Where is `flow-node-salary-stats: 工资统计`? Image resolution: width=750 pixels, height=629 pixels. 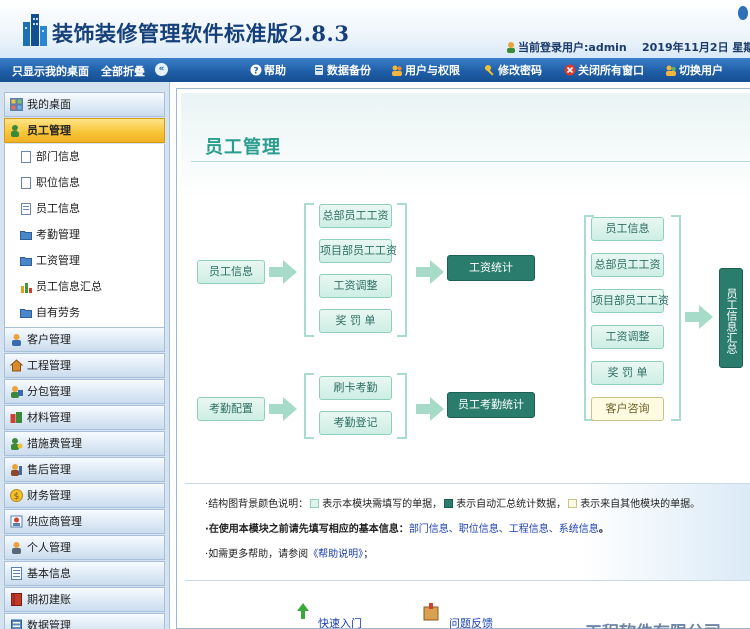 flow-node-salary-stats: 工资统计 is located at coordinates (491, 268).